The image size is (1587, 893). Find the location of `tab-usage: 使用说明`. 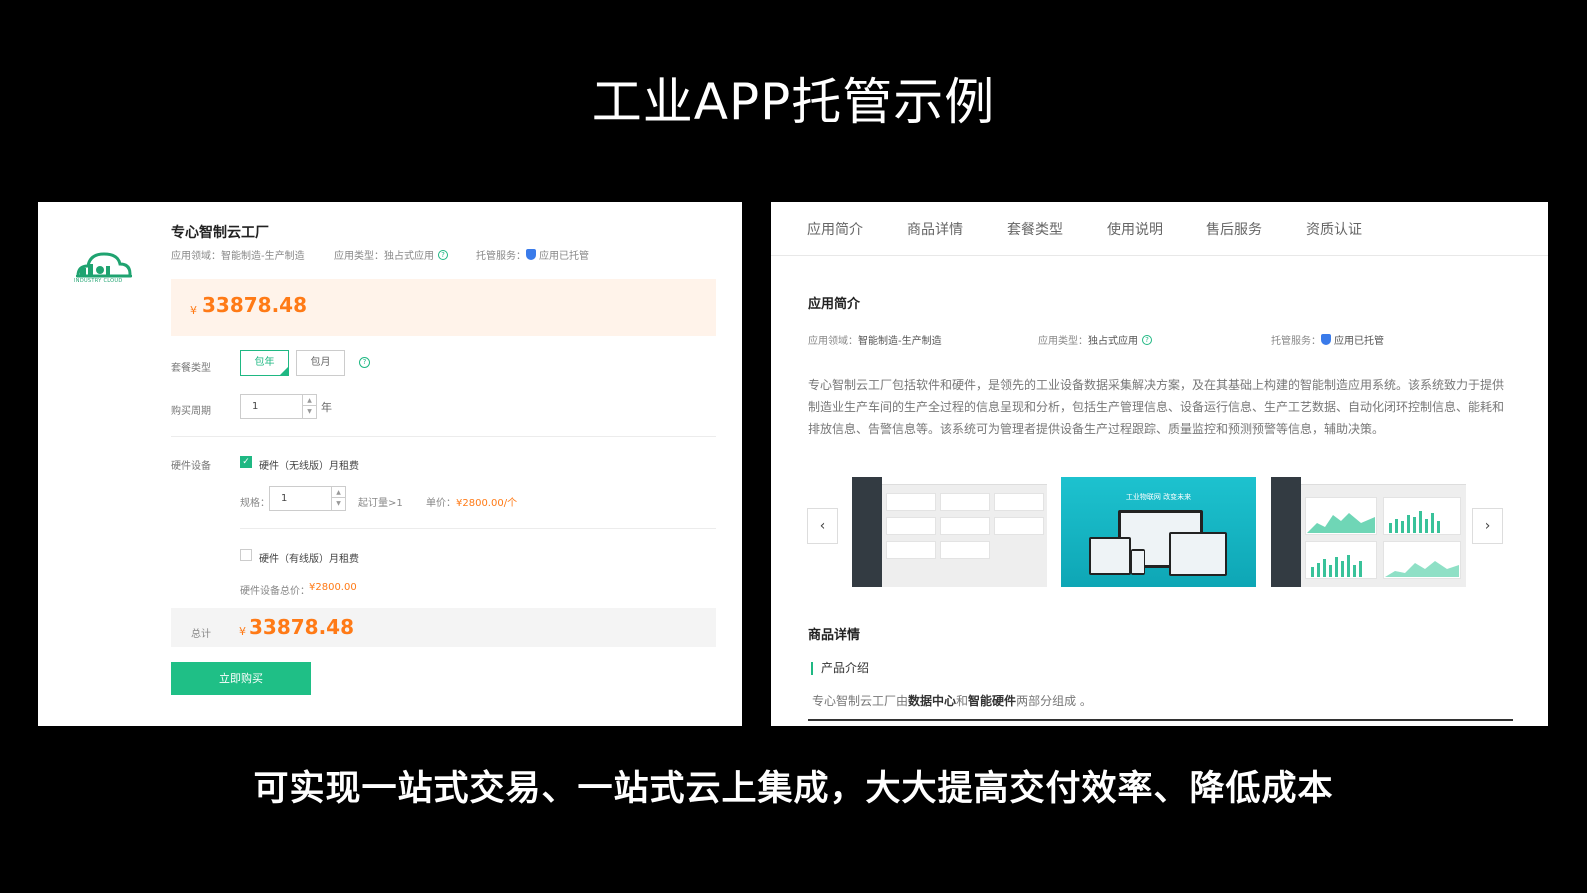

tab-usage: 使用说明 is located at coordinates (1135, 229).